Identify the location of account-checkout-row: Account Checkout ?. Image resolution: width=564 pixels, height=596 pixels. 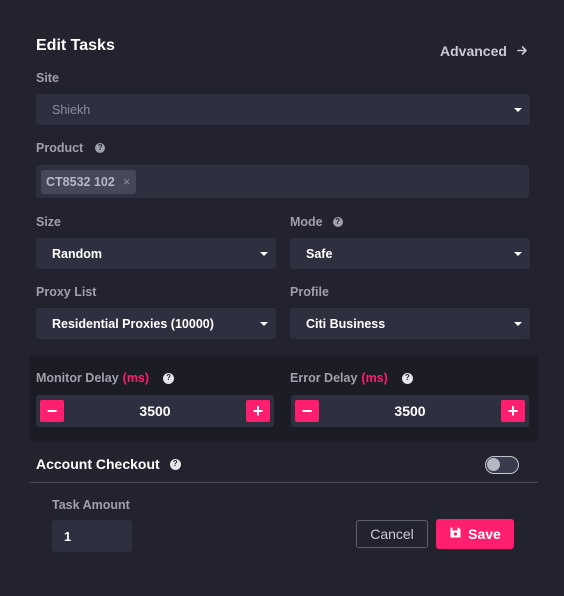
(108, 464).